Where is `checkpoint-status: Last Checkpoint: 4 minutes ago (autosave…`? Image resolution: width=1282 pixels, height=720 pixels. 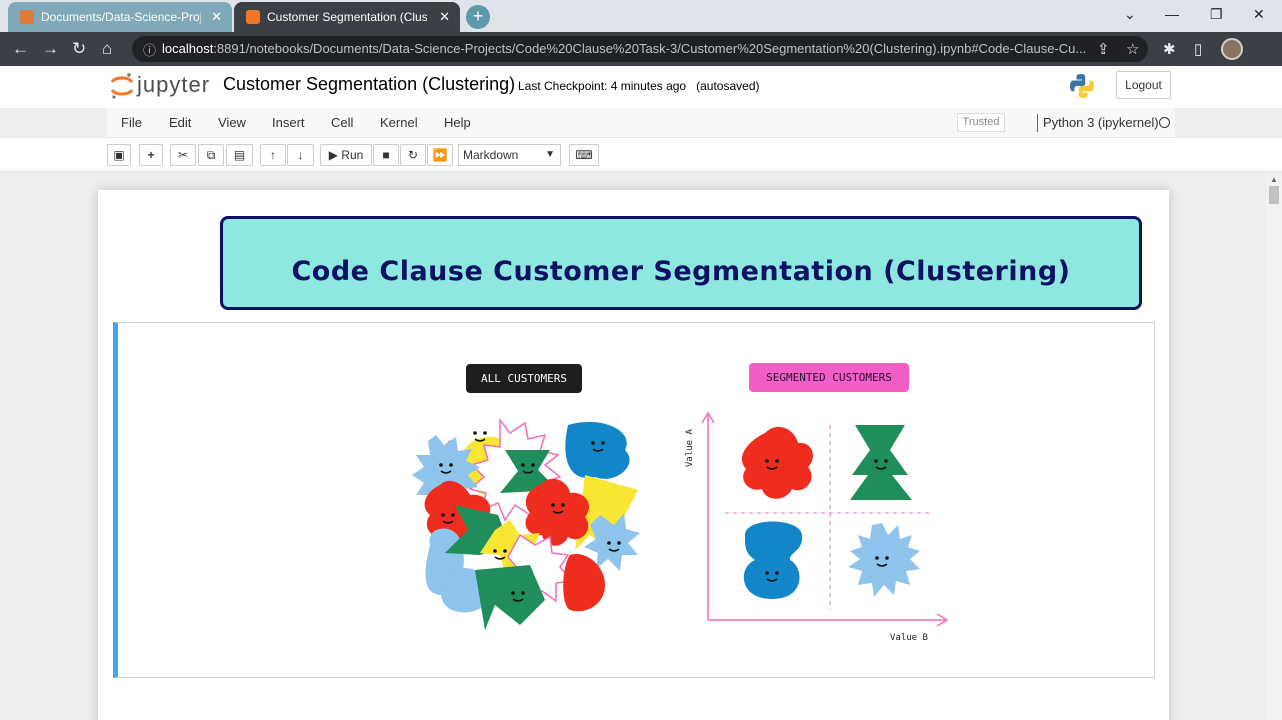 checkpoint-status: Last Checkpoint: 4 minutes ago (autosave… is located at coordinates (639, 86).